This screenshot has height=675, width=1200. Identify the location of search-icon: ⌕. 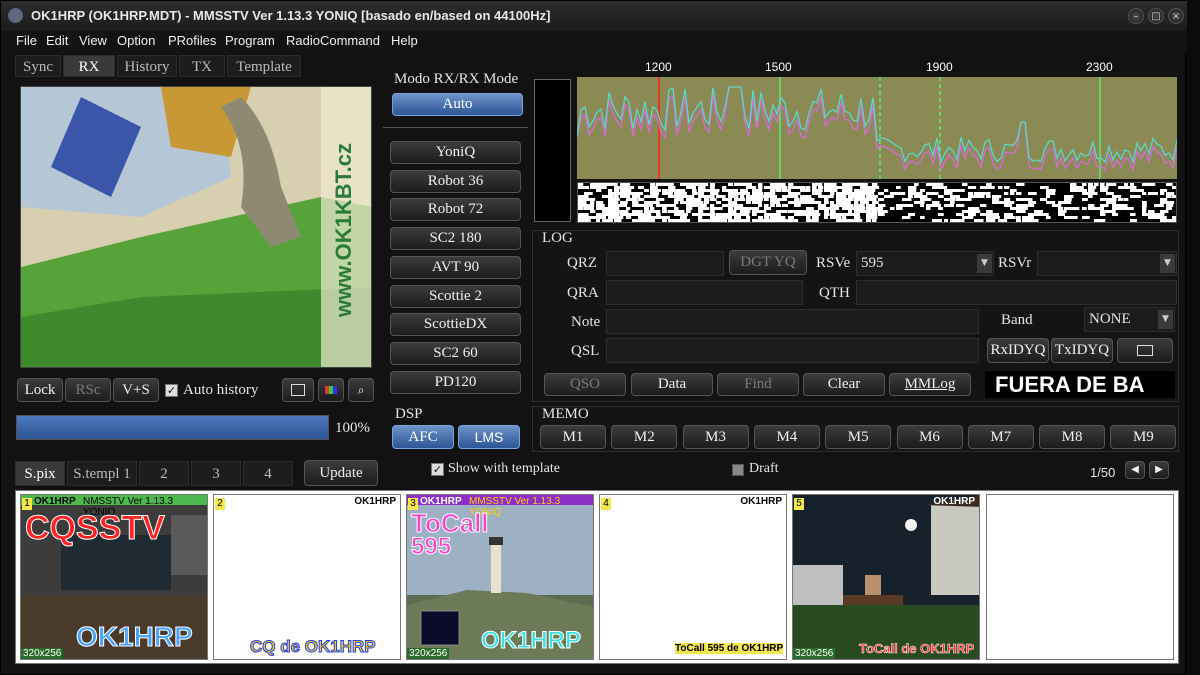
(361, 390).